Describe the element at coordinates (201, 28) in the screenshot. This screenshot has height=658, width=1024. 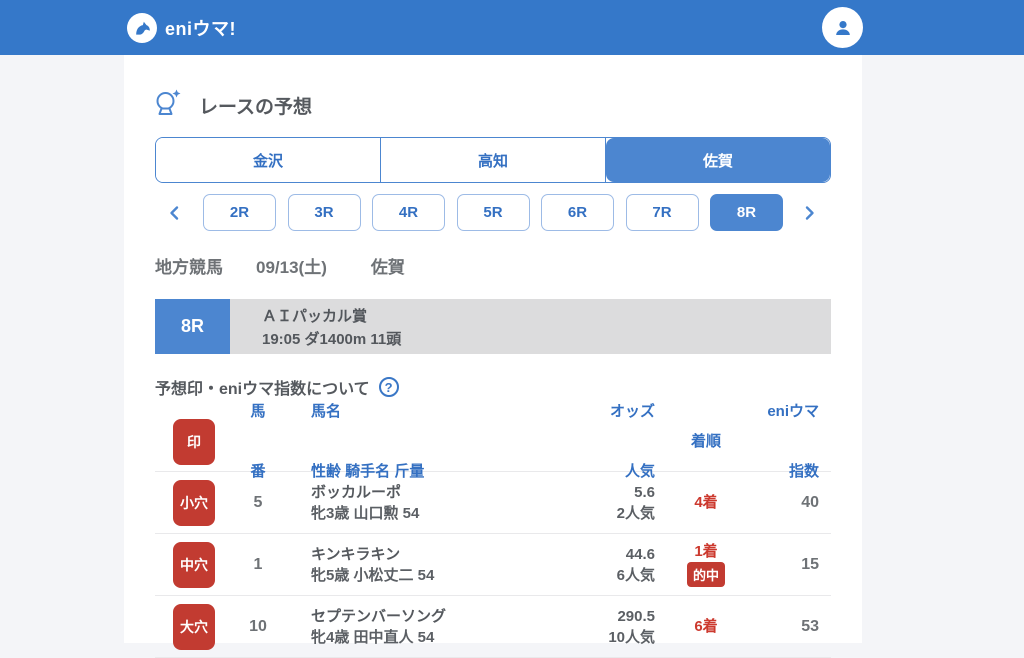
I see `brand-name: eniウマ!` at that location.